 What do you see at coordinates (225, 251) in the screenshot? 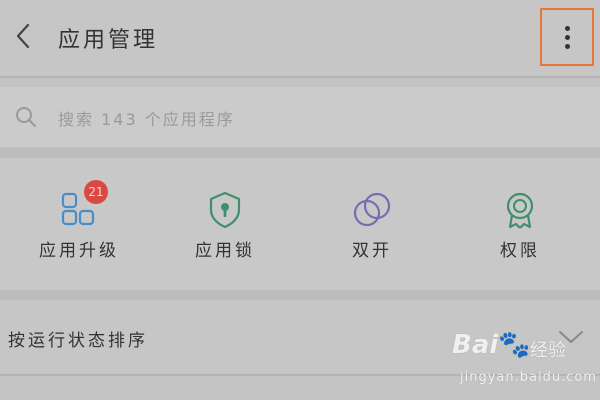
I see `shortcut-label: 应用锁` at bounding box center [225, 251].